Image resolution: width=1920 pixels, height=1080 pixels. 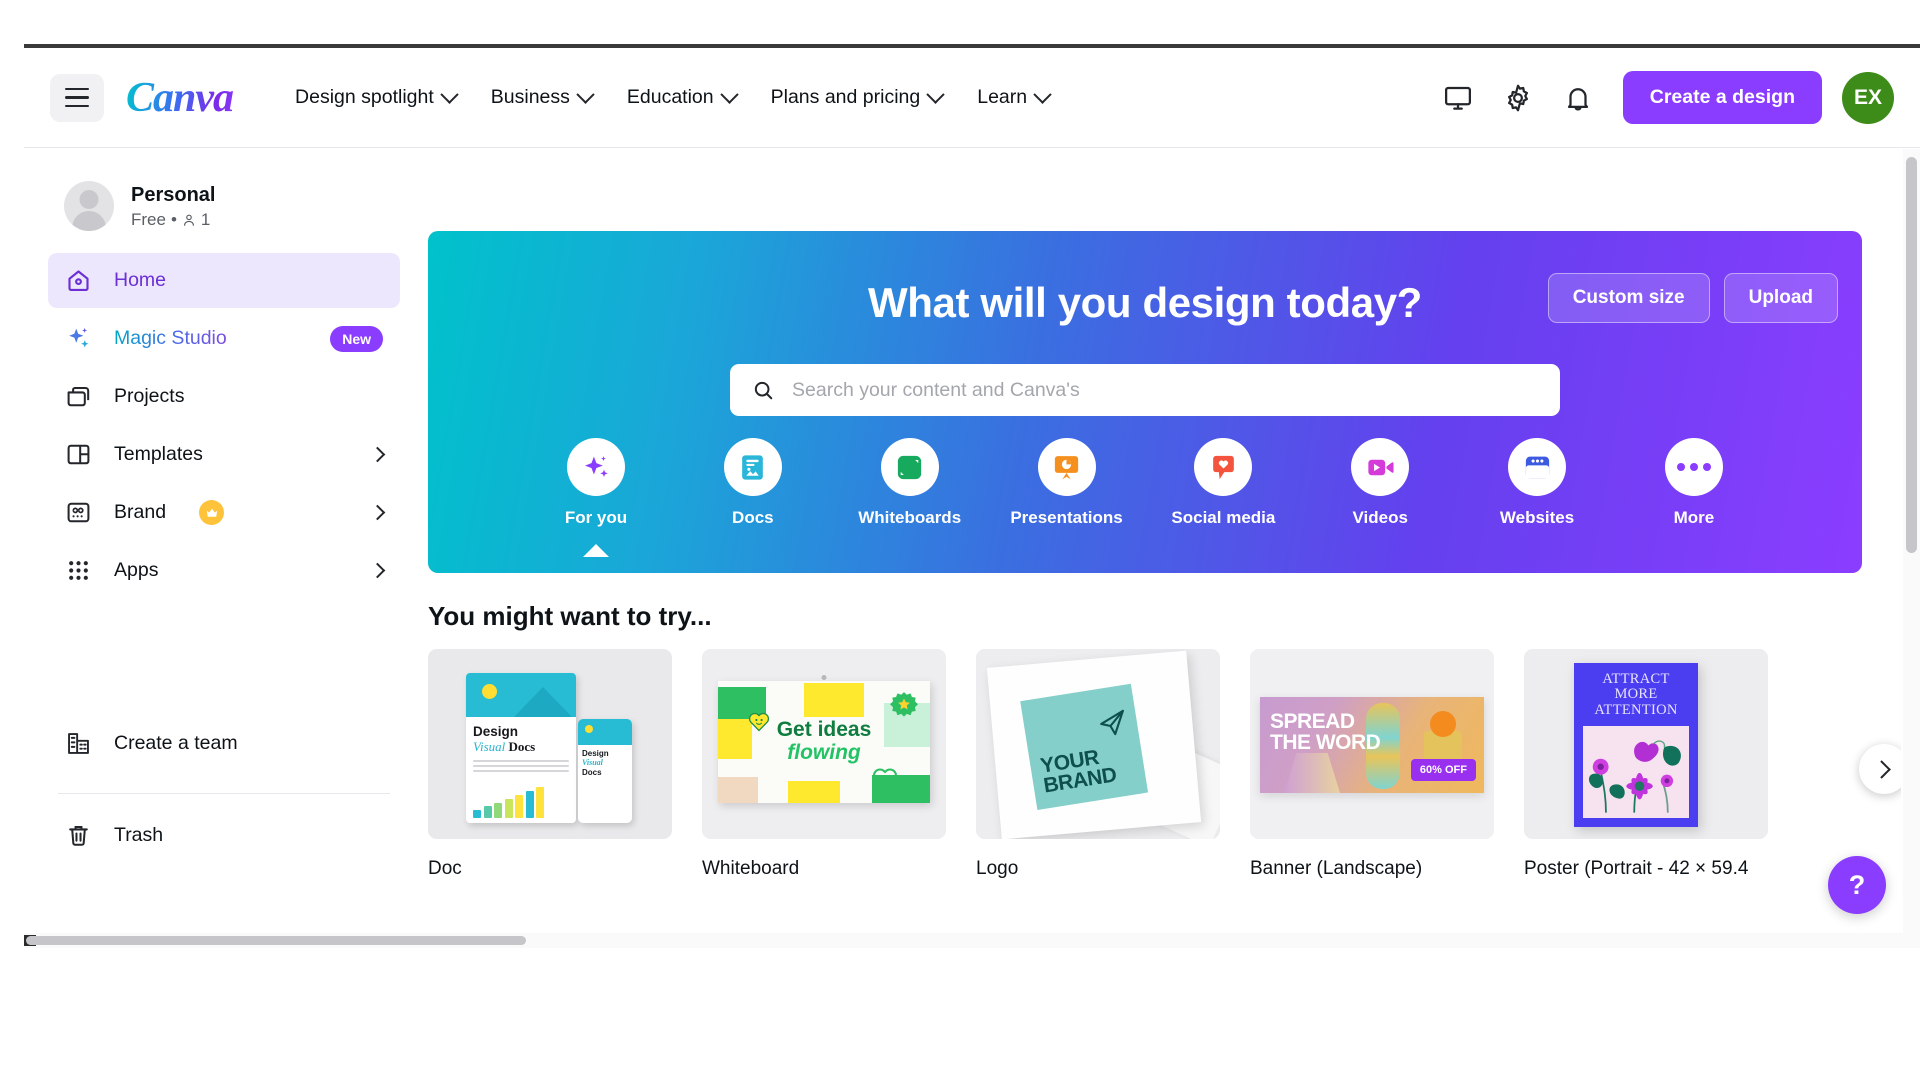 What do you see at coordinates (885, 779) in the screenshot?
I see `scribble-heart-icon` at bounding box center [885, 779].